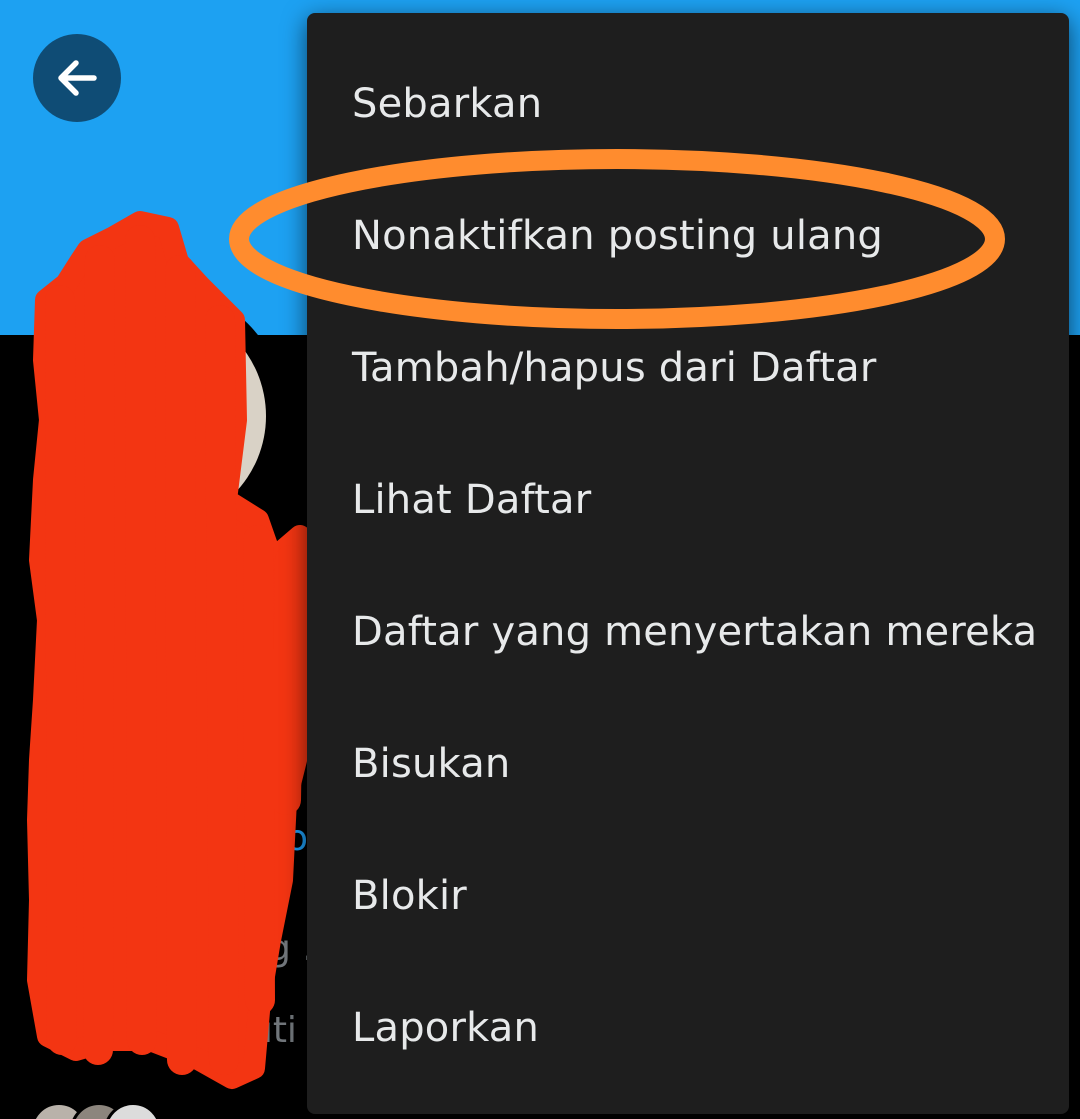 The image size is (1080, 1119). I want to click on arrow-left-icon, so click(77, 78).